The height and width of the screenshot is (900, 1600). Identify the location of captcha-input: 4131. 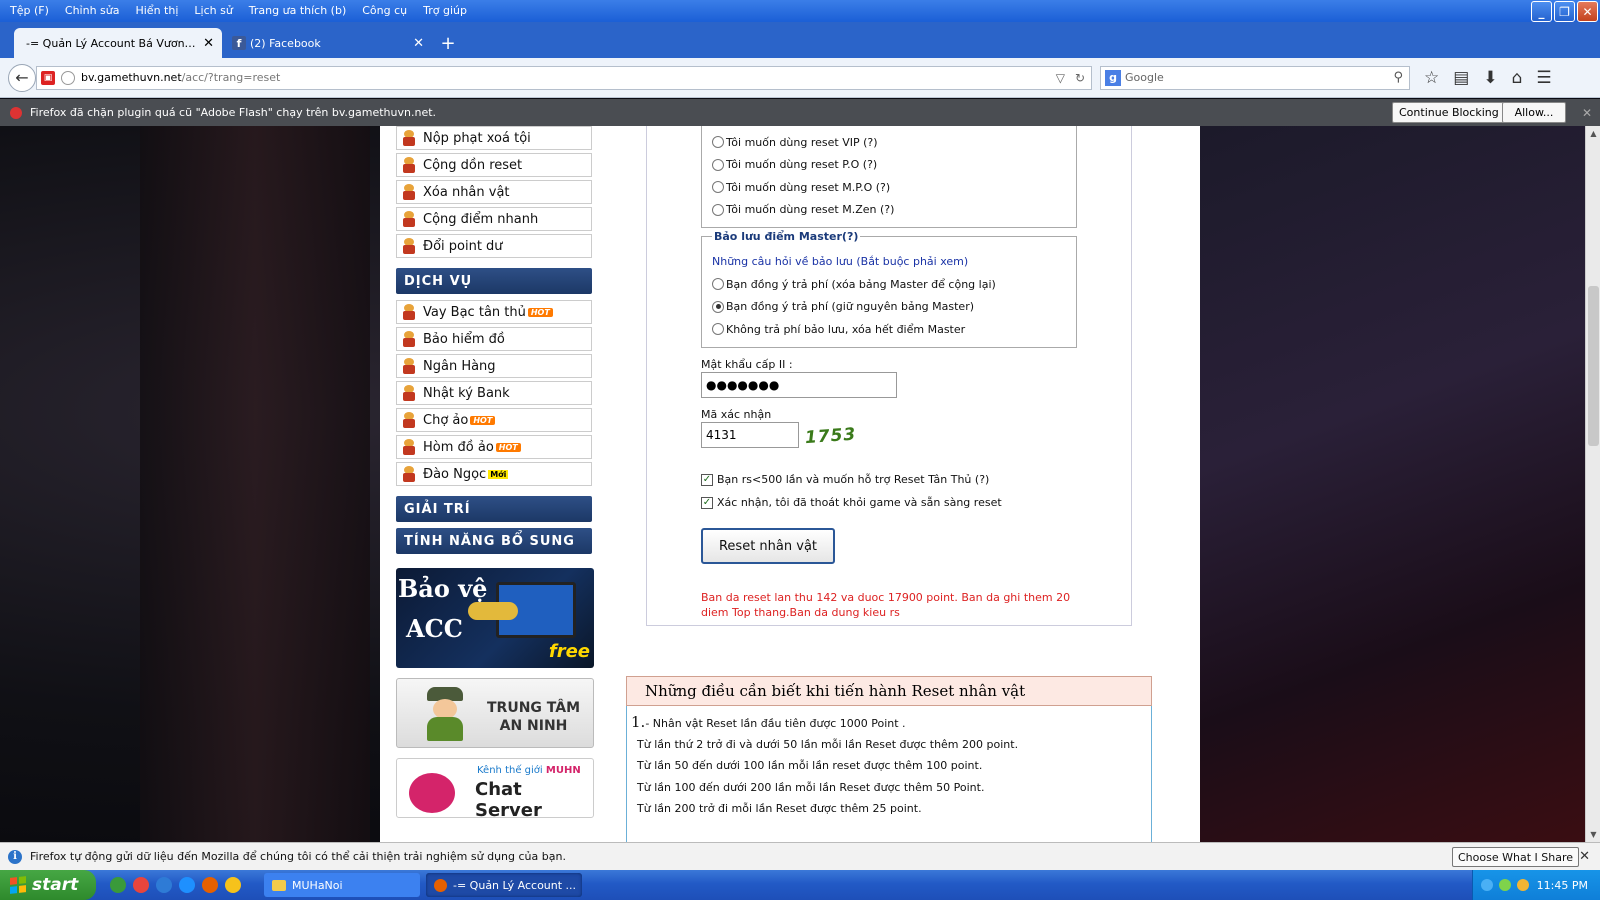
(750, 435).